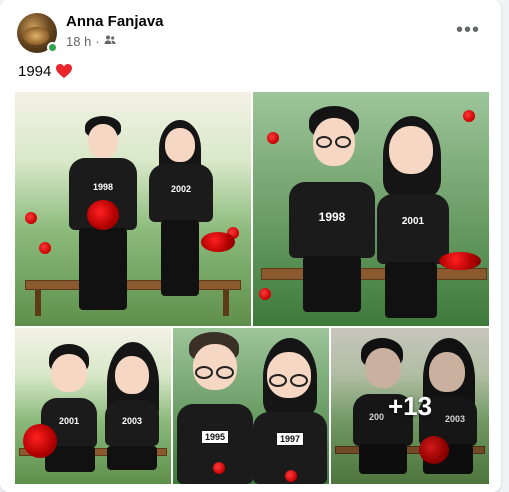  I want to click on more-photos-overlay: +13, so click(410, 406).